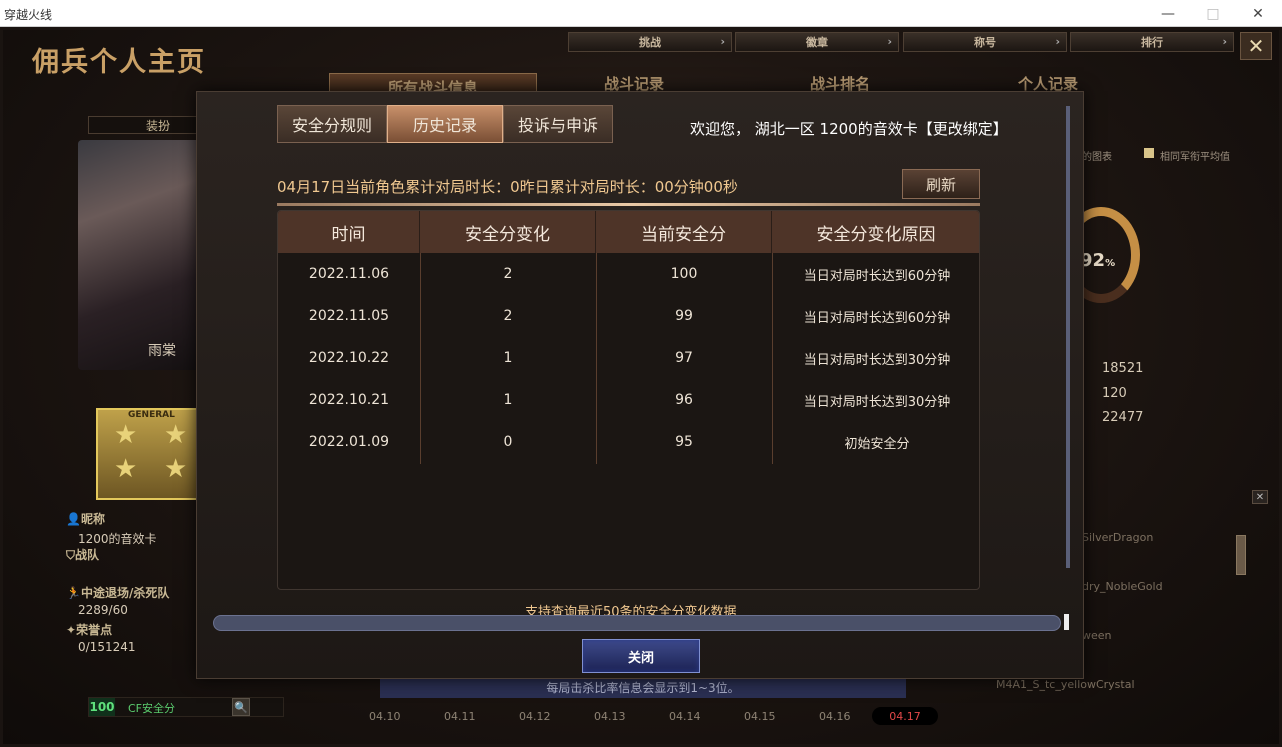 The image size is (1282, 747). What do you see at coordinates (349, 358) in the screenshot?
I see `cell-time: 2022.10.22` at bounding box center [349, 358].